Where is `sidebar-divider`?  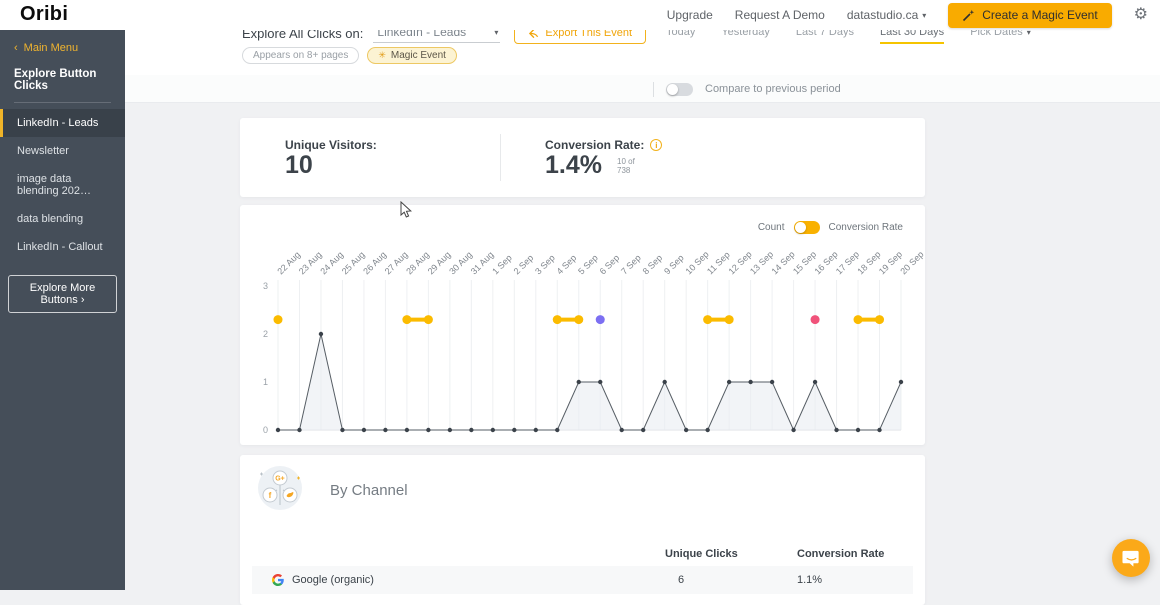 sidebar-divider is located at coordinates (62, 102).